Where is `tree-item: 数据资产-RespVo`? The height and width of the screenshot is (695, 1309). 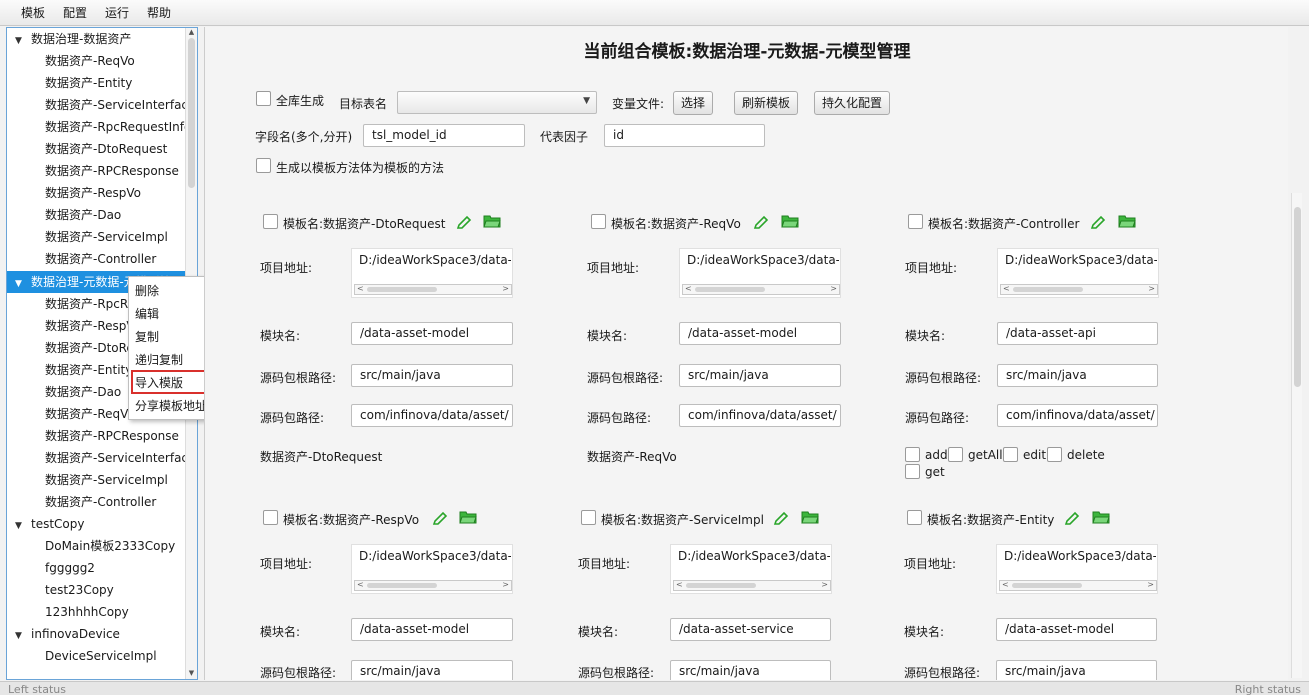 tree-item: 数据资产-RespVo is located at coordinates (93, 193).